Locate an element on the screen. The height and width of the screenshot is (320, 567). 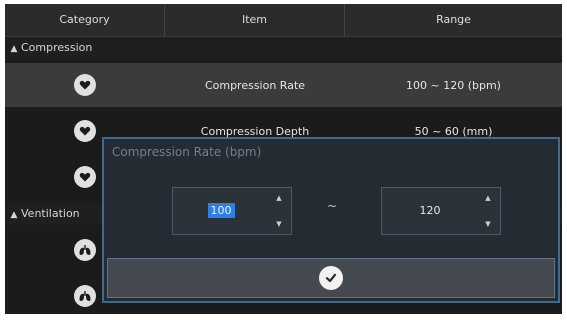
confirm-button is located at coordinates (331, 278).